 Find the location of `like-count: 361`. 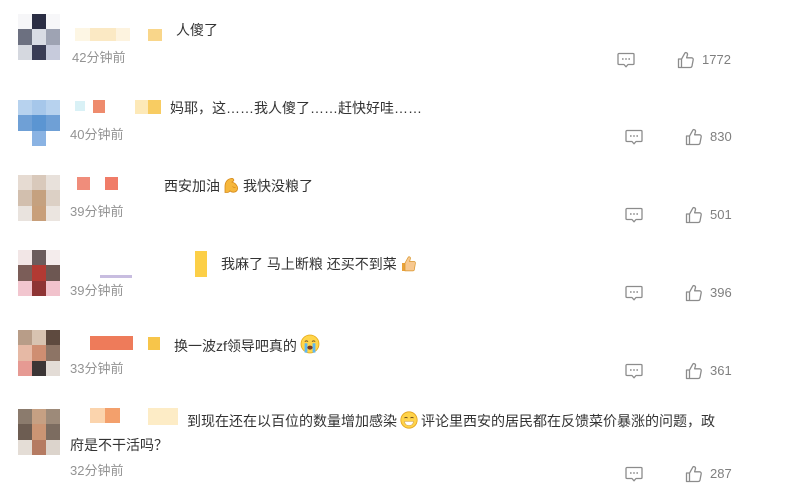

like-count: 361 is located at coordinates (721, 370).